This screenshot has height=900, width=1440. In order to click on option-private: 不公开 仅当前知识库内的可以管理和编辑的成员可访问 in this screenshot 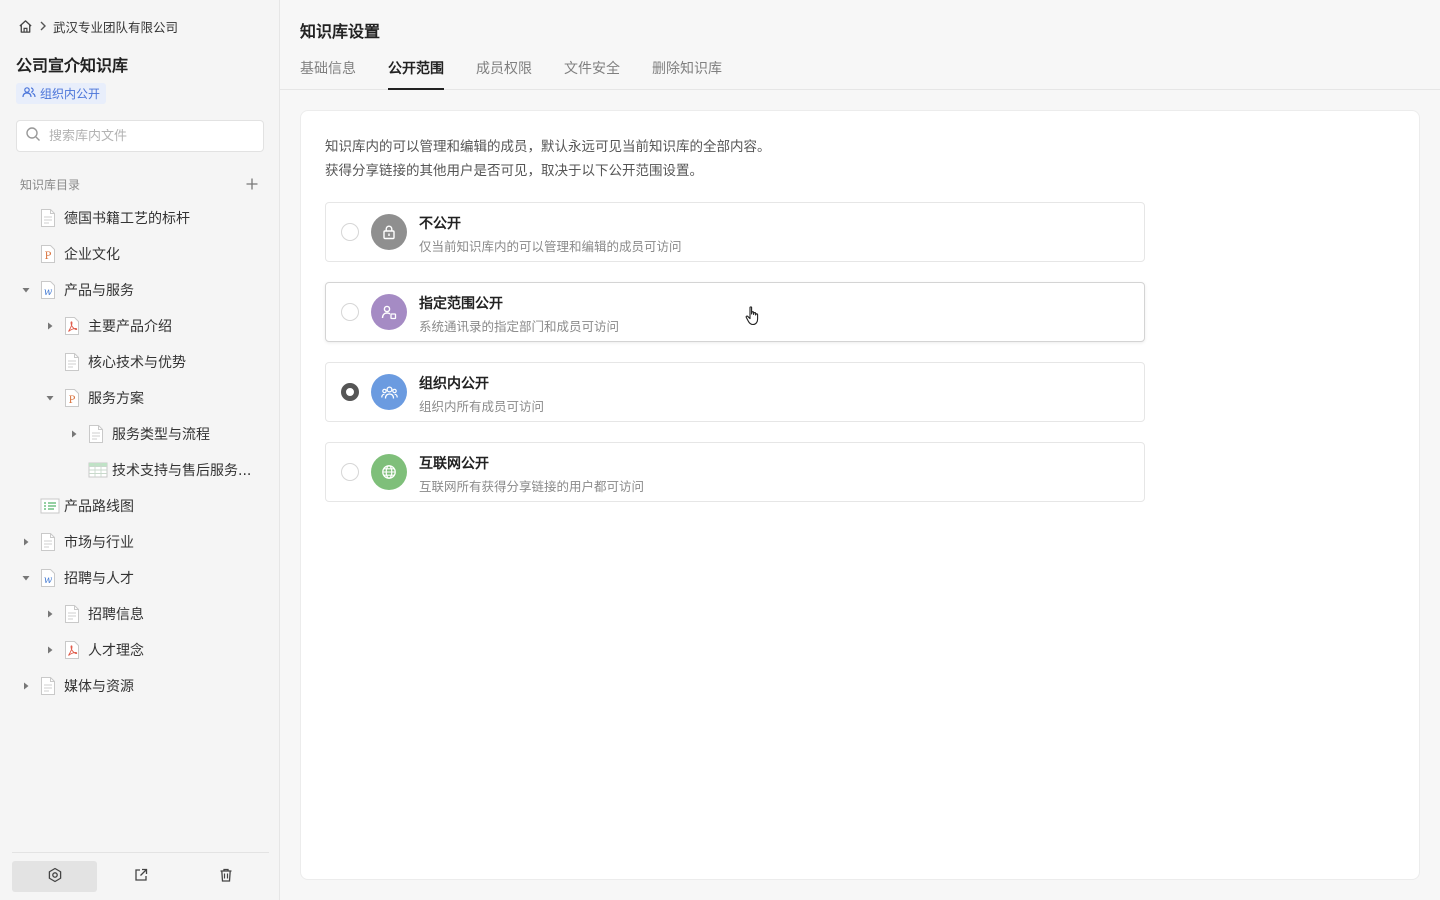, I will do `click(735, 232)`.